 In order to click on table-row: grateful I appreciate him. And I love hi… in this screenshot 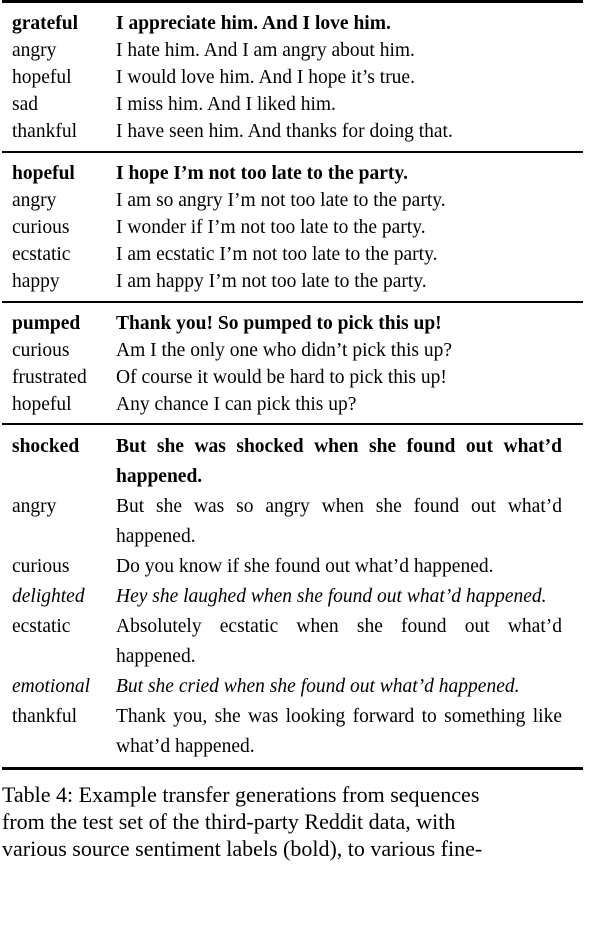, I will do `click(302, 23)`.